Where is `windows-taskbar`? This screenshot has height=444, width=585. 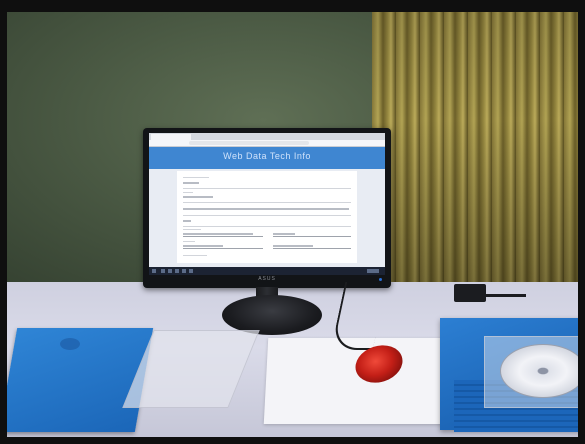 windows-taskbar is located at coordinates (267, 271).